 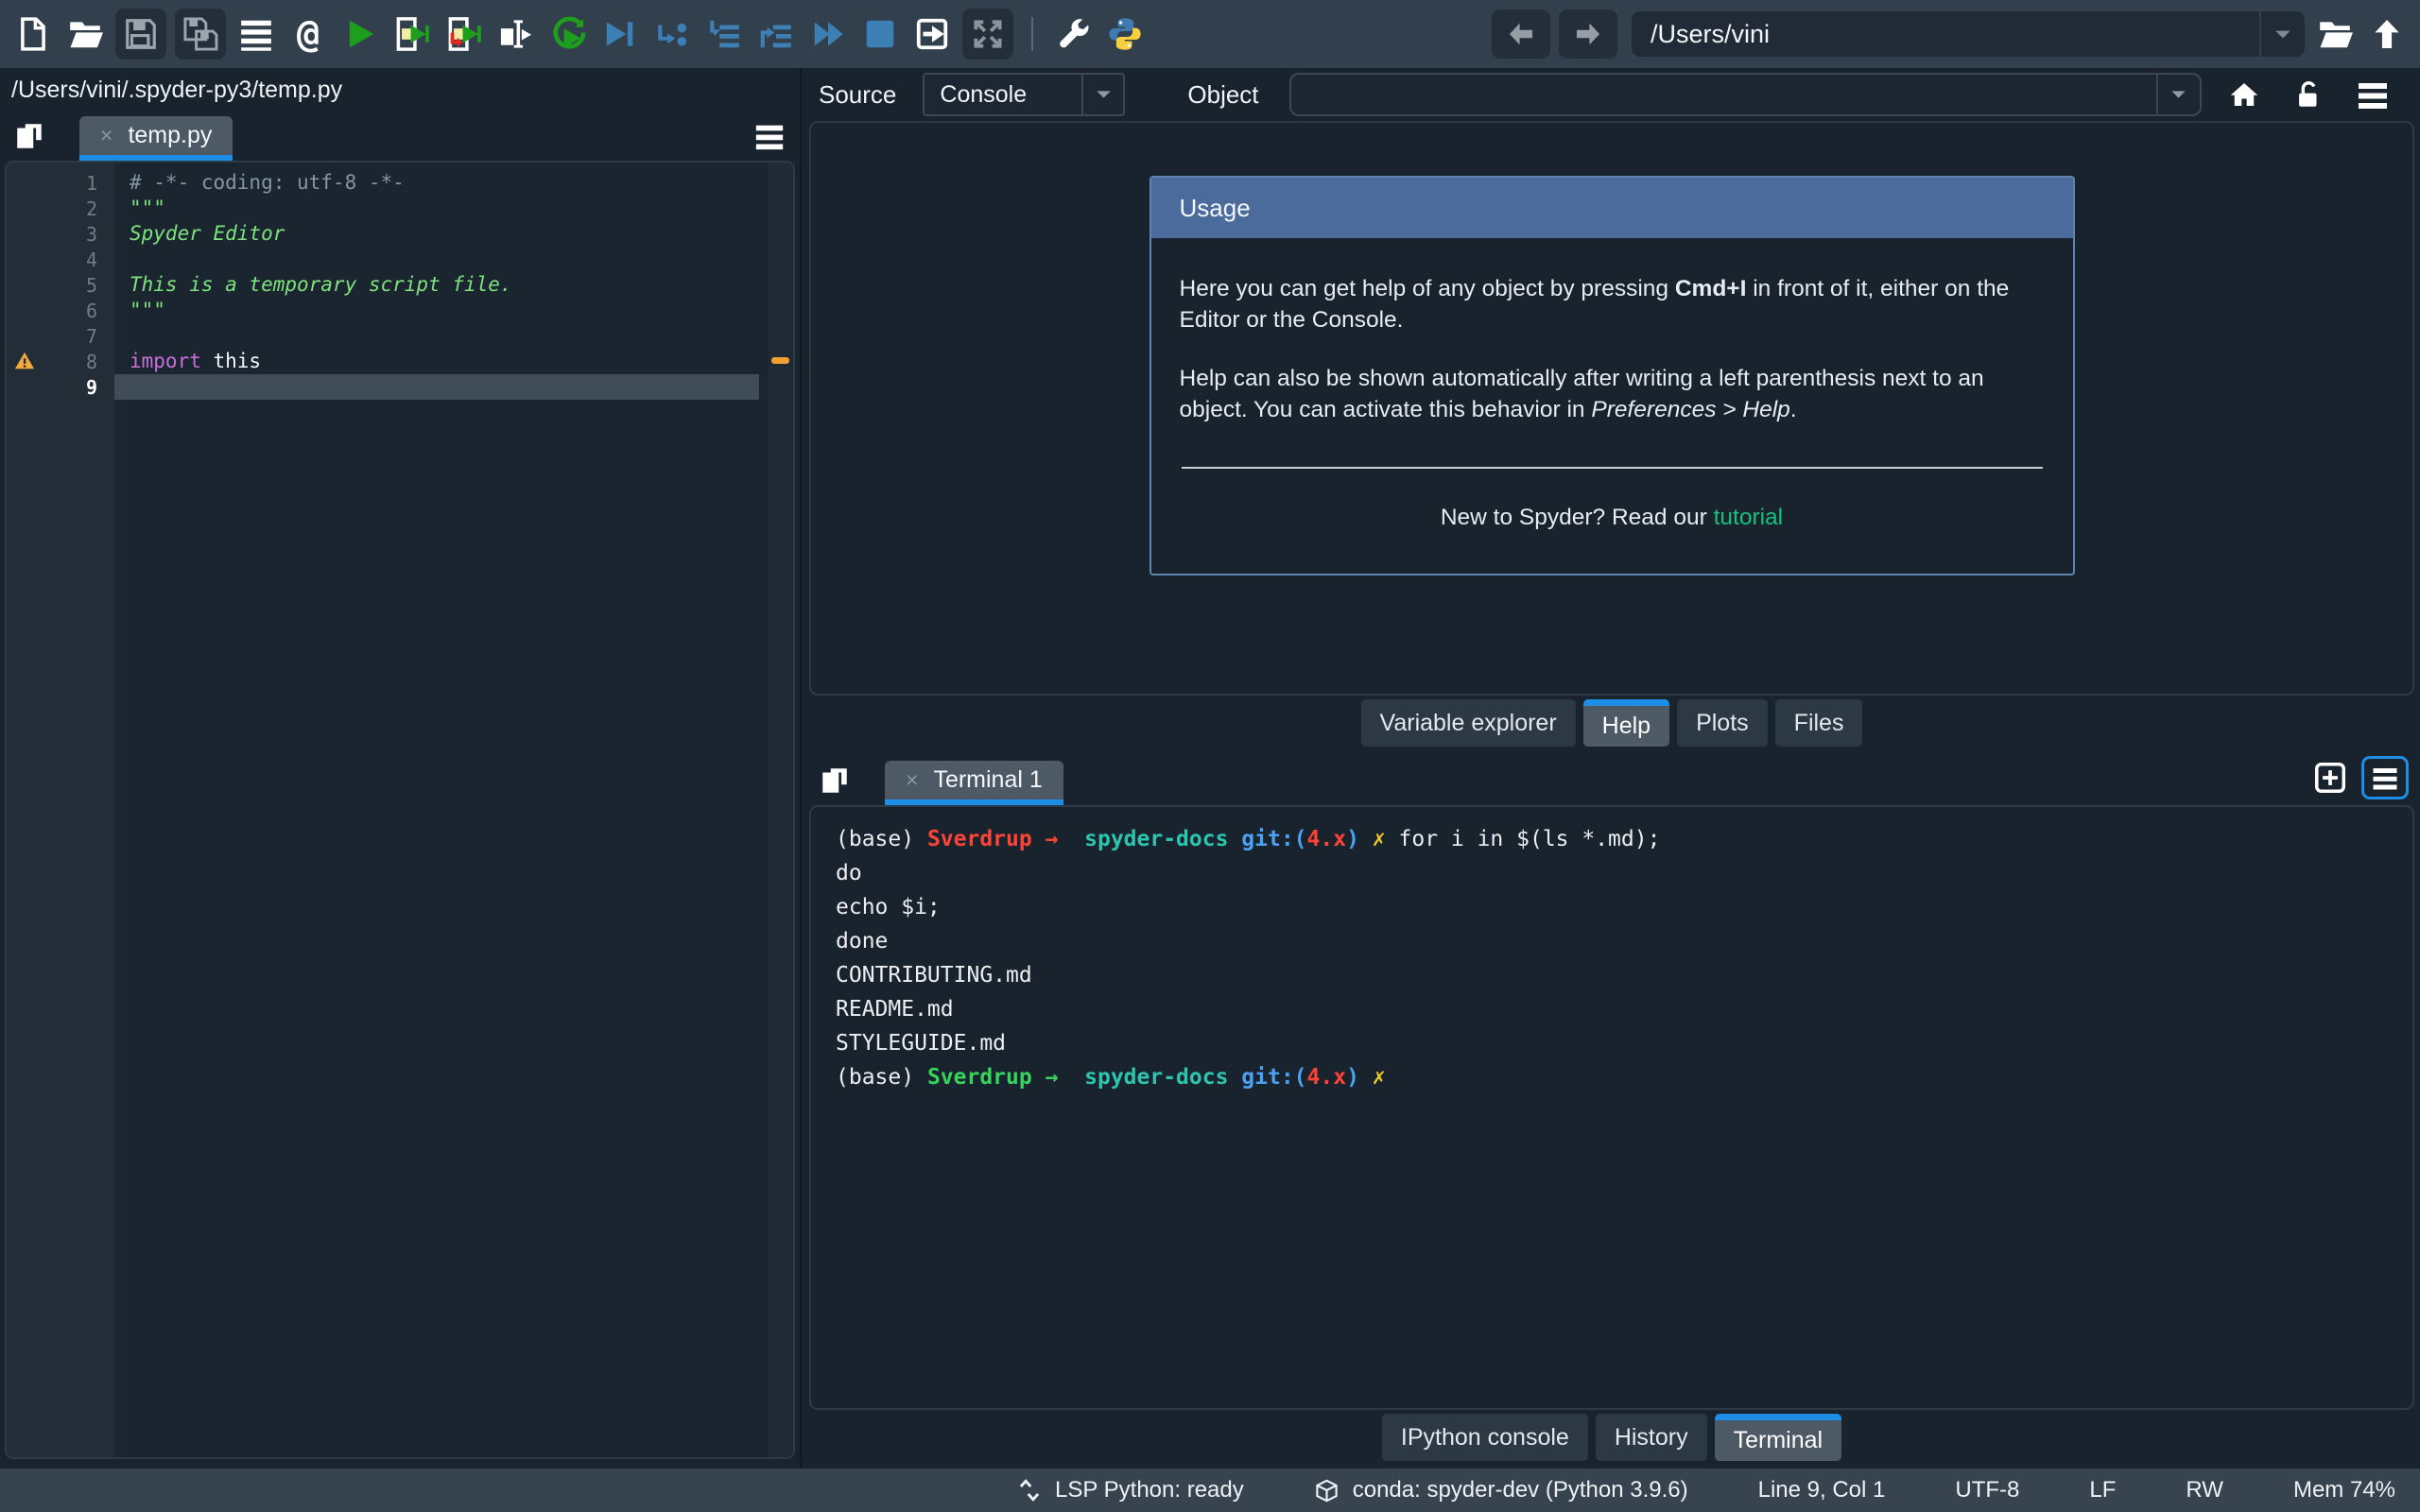 I want to click on editor-line: 2 """, so click(x=388, y=208).